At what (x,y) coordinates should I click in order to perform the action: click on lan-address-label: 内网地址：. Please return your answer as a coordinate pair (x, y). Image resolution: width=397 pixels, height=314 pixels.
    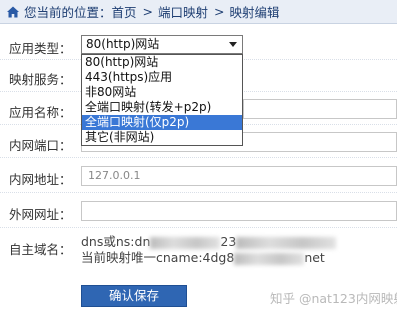
    Looking at the image, I should click on (40, 179).